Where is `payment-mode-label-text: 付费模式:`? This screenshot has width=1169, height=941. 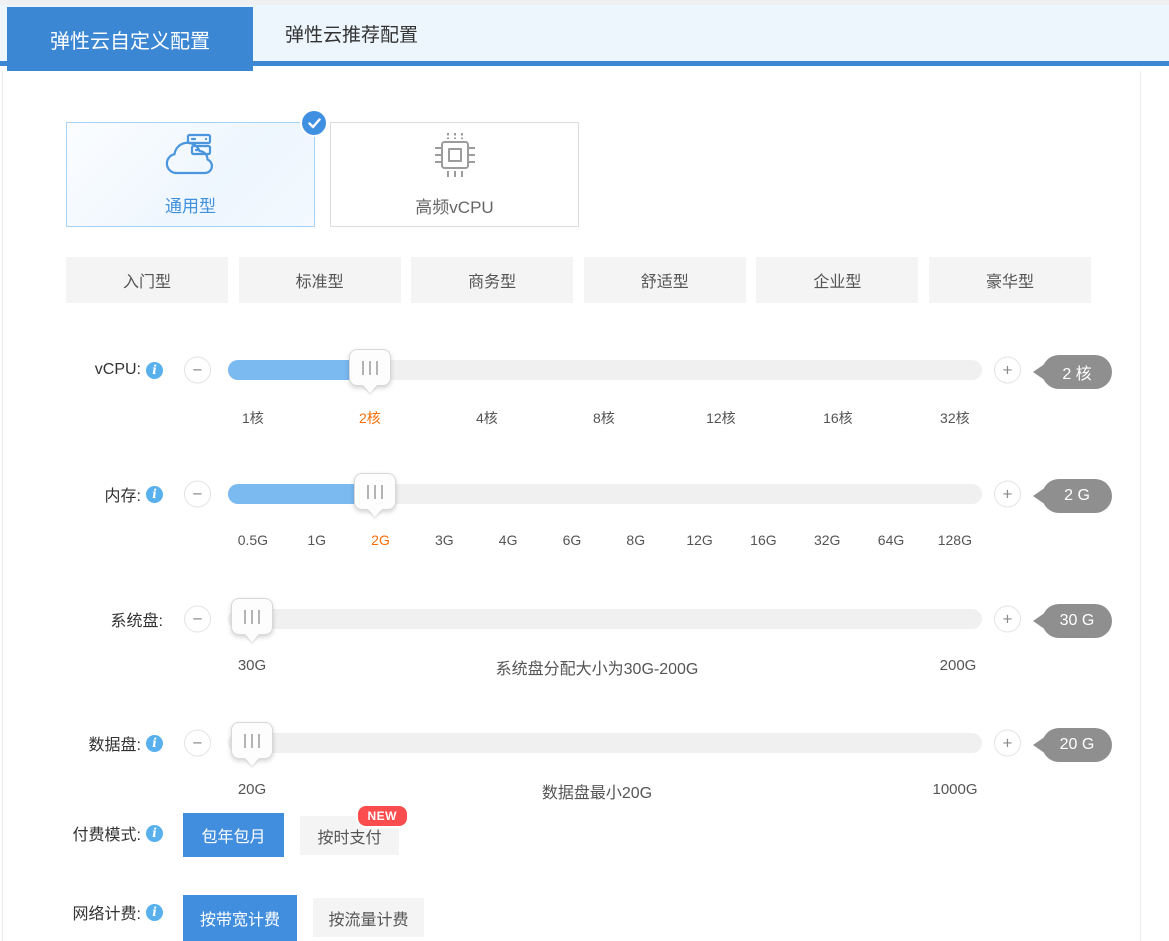 payment-mode-label-text: 付费模式: is located at coordinates (106, 835).